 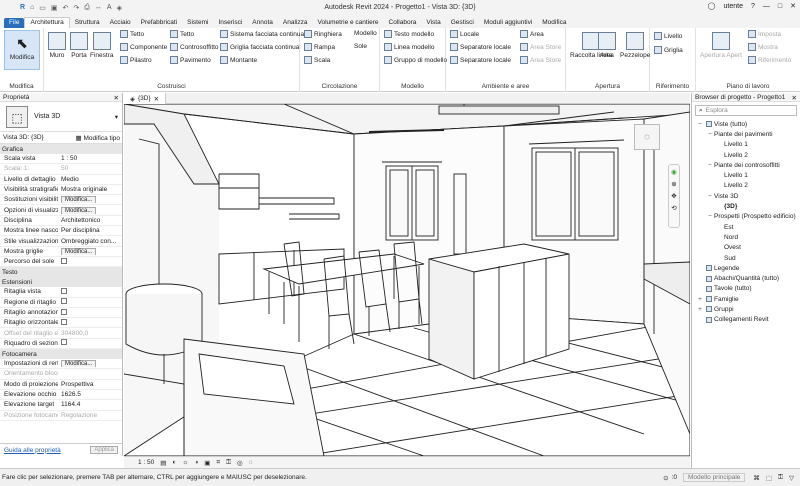 What do you see at coordinates (700, 299) in the screenshot?
I see `expand-icon: +` at bounding box center [700, 299].